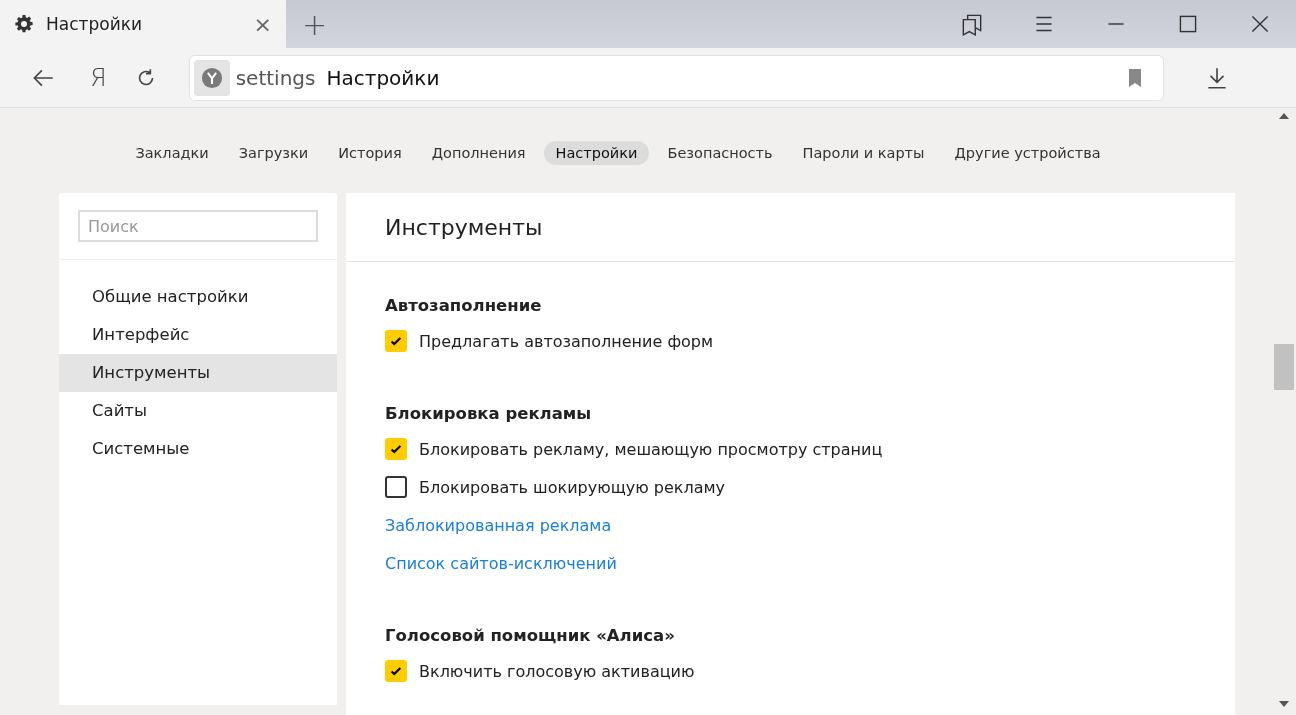 The width and height of the screenshot is (1296, 715). What do you see at coordinates (211, 77) in the screenshot?
I see `browser-logo-icon` at bounding box center [211, 77].